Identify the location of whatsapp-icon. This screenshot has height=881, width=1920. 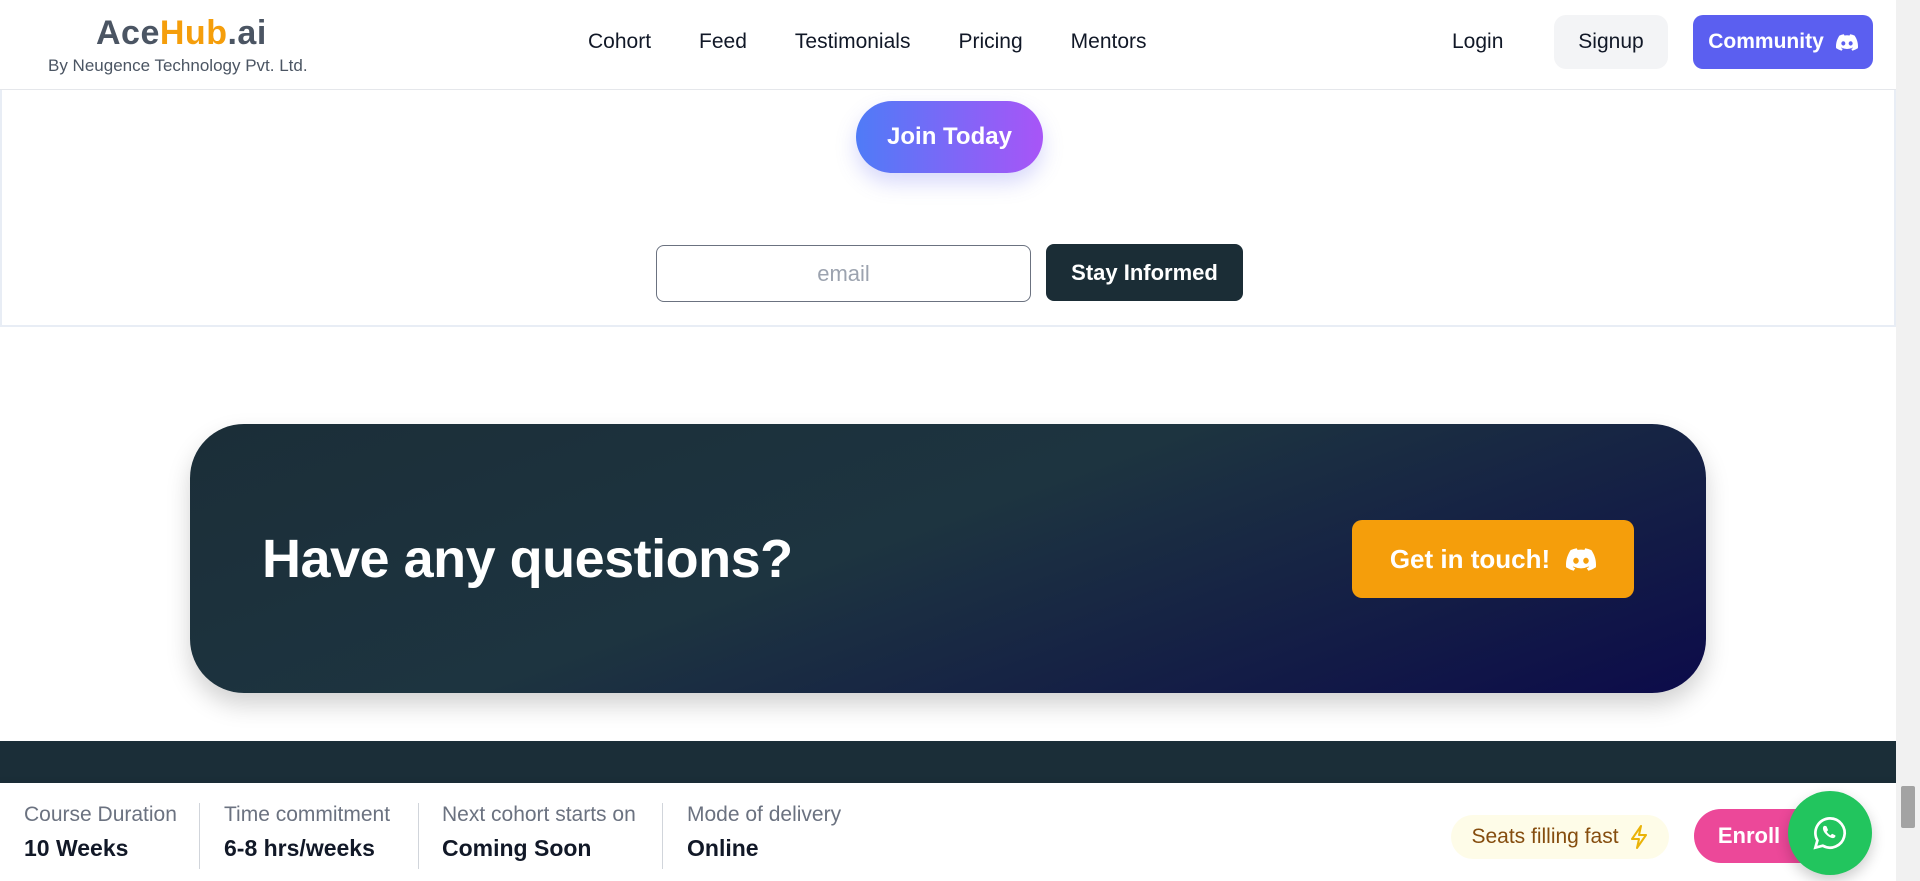
(1829, 833).